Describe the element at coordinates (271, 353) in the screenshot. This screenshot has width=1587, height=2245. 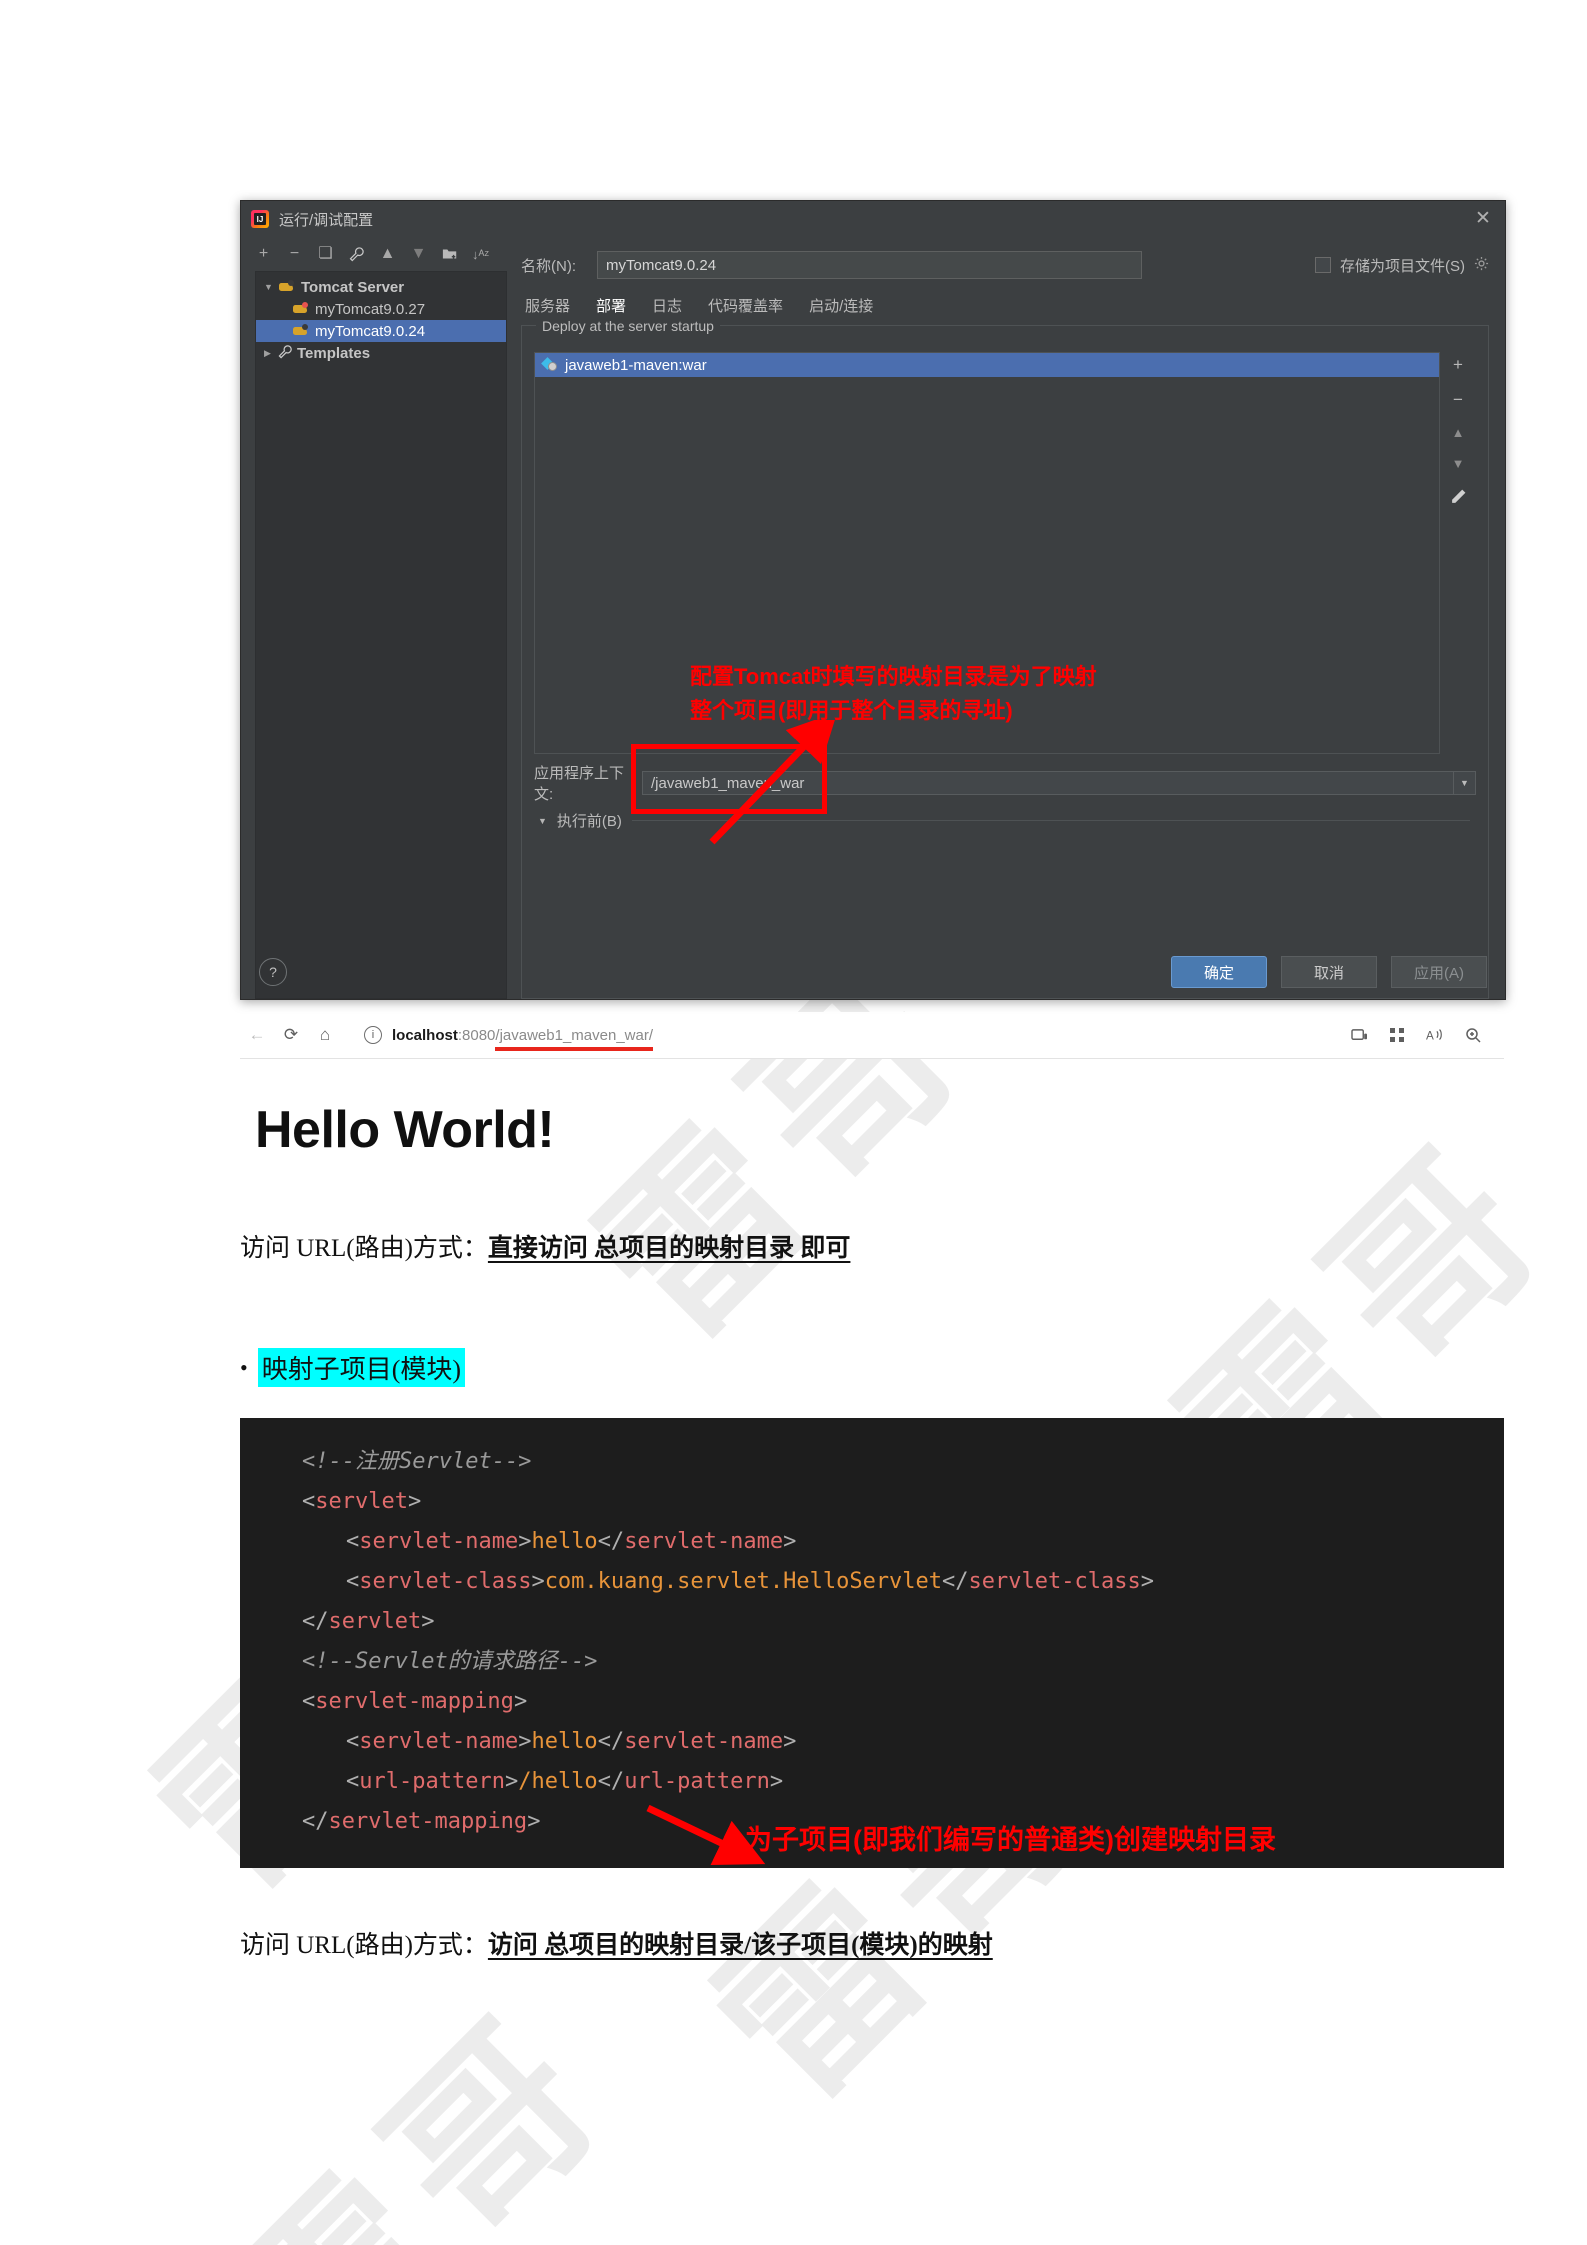
I see `chevron-right-icon: ▶` at that location.